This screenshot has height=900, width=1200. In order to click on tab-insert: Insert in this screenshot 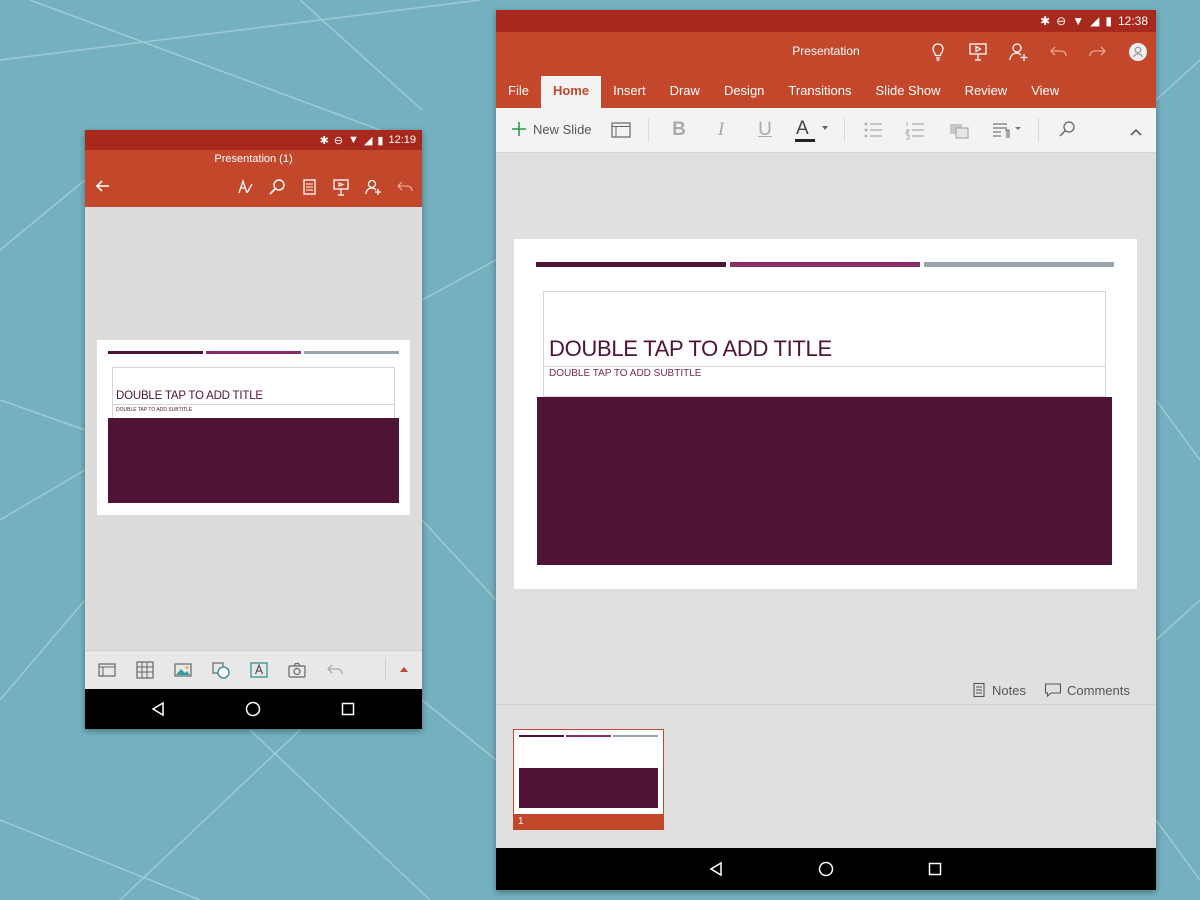, I will do `click(629, 92)`.